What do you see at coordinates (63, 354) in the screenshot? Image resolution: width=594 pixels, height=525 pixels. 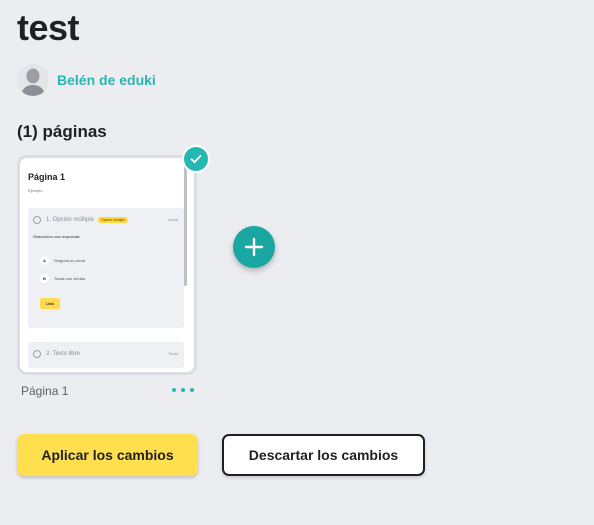 I see `question-label: 2. Texto libre` at bounding box center [63, 354].